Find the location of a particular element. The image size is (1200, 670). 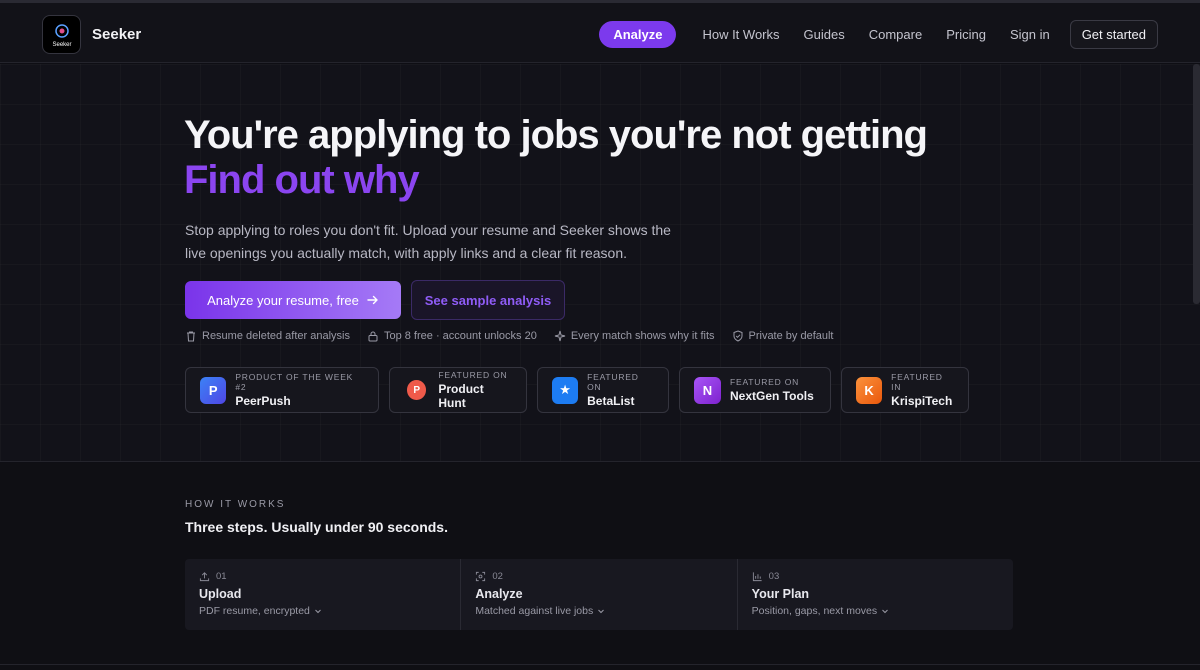

step-desc-text: Matched against live jobs is located at coordinates (534, 611).